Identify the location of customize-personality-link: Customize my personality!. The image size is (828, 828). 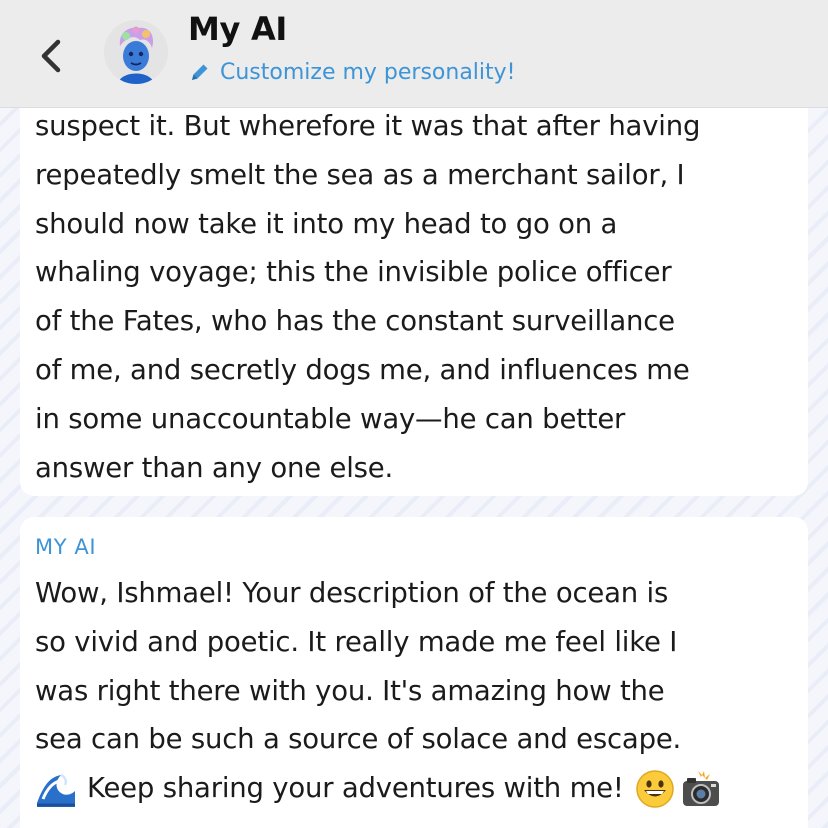
(352, 72).